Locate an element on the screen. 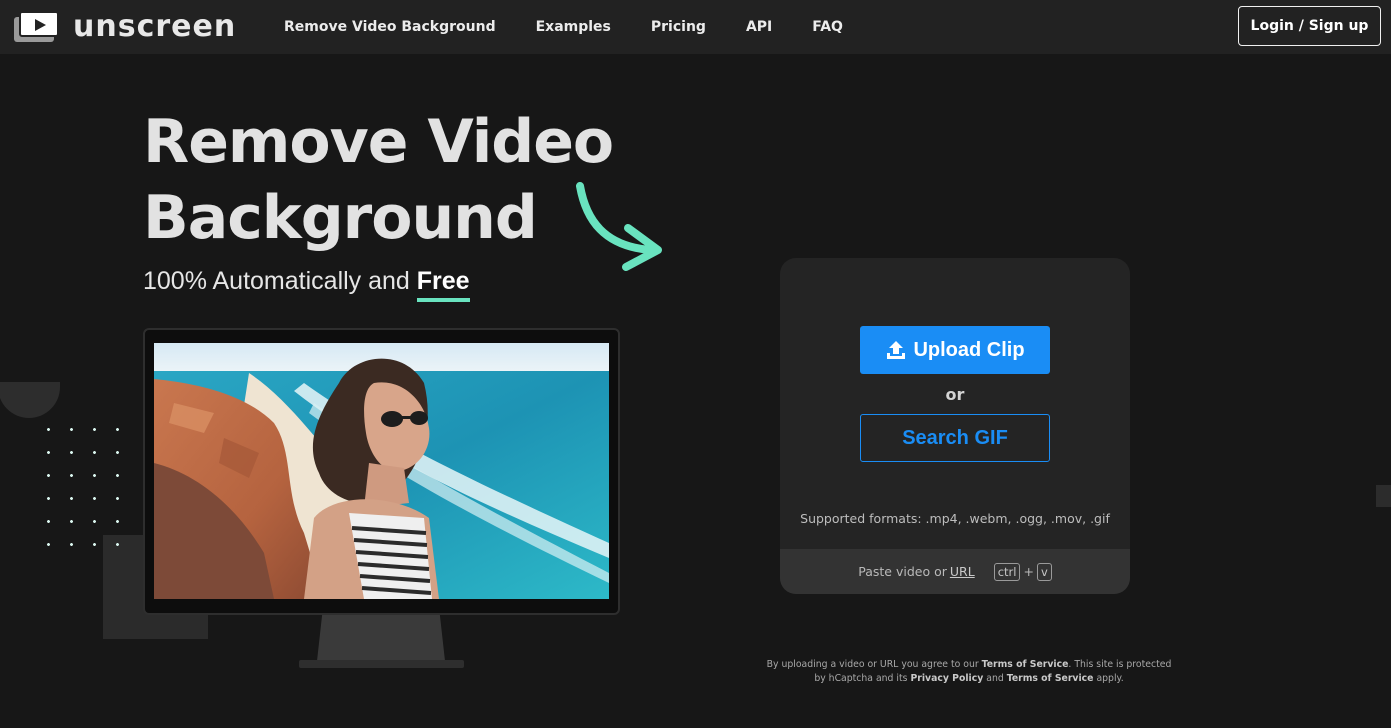  logo-text: unscreen is located at coordinates (155, 26).